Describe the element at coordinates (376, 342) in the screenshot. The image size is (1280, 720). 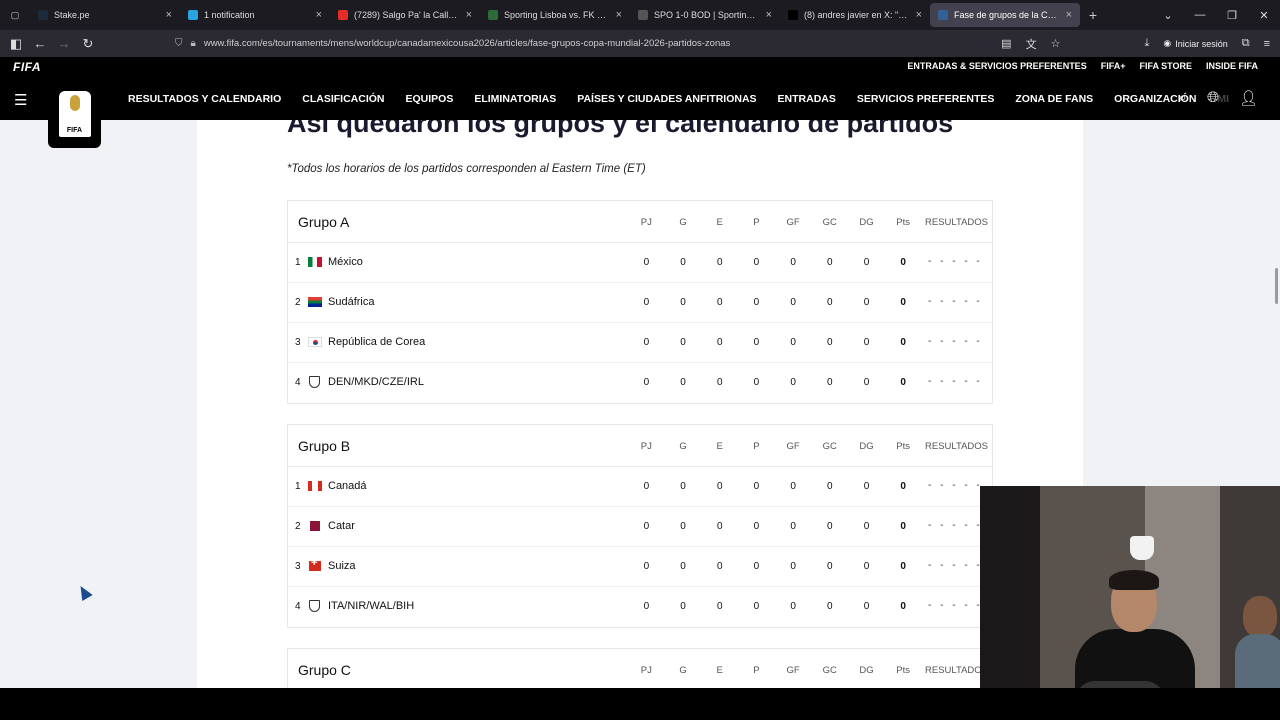
I see `team-name: República de Corea` at that location.